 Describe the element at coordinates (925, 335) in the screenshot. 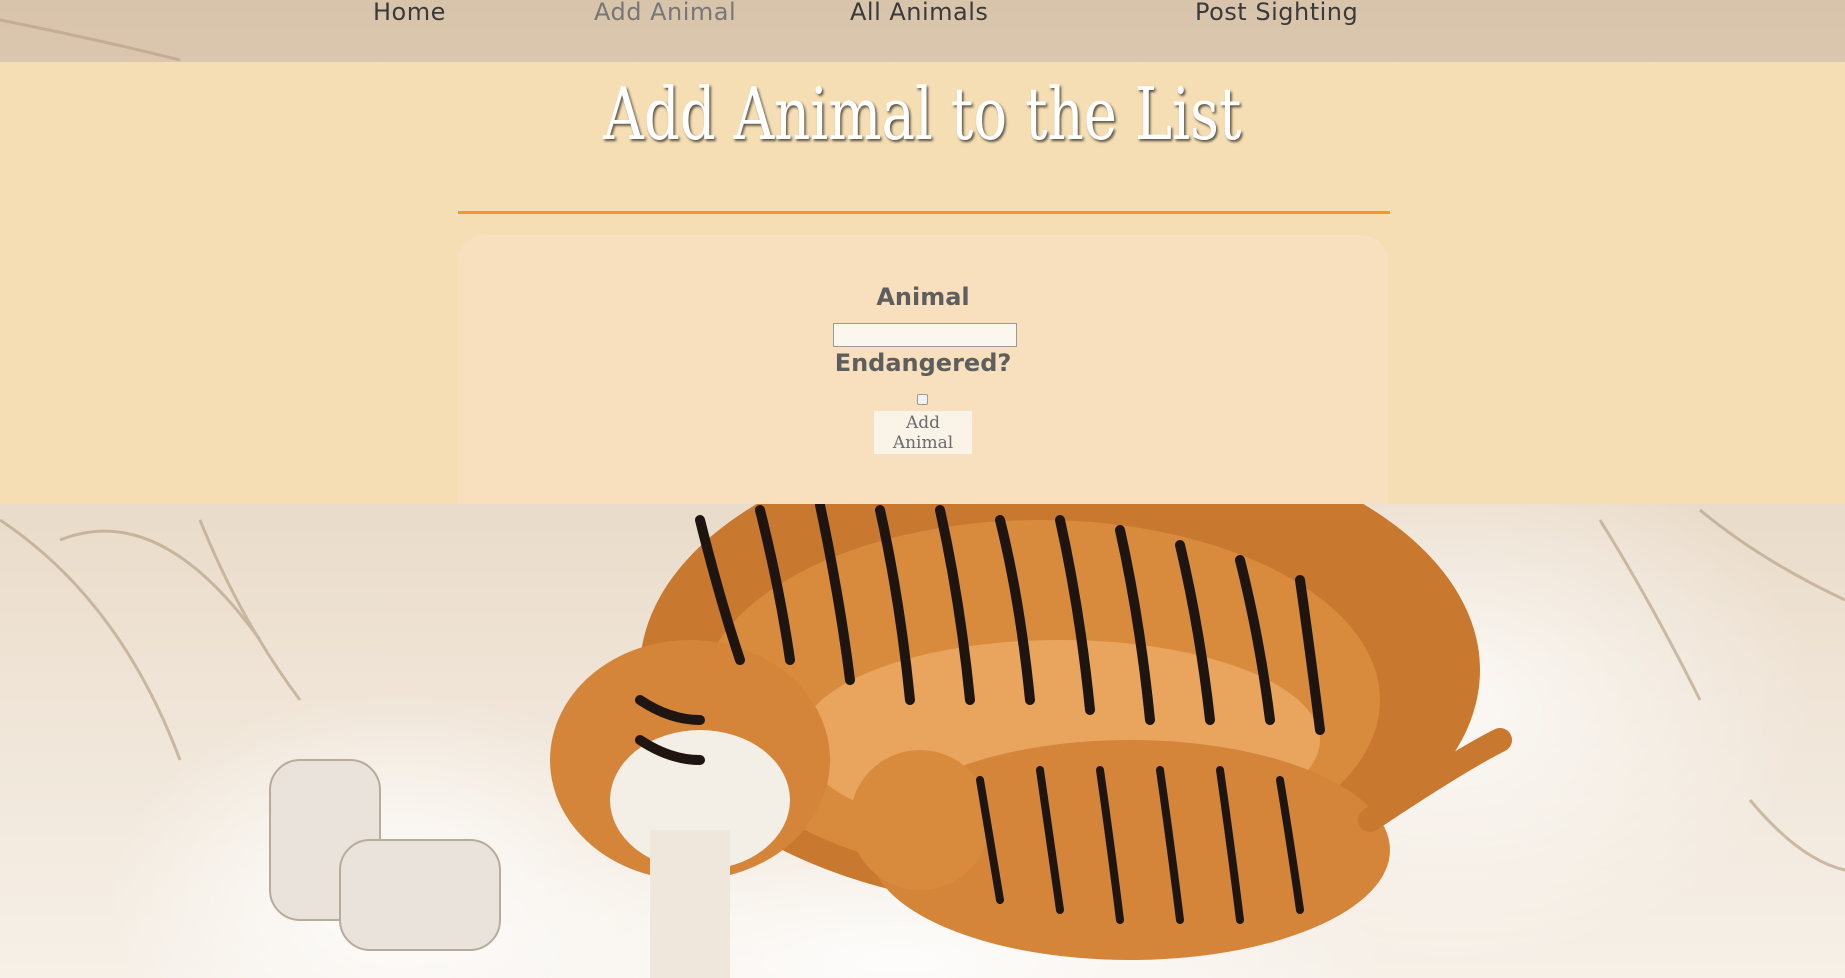

I see `animal-name-input` at that location.